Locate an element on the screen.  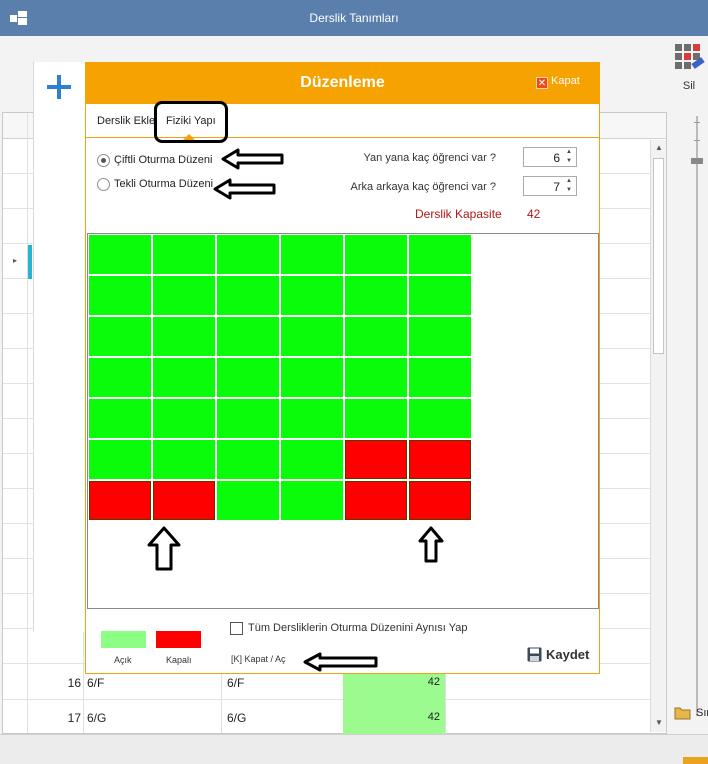
scroll-up-icon: ▲ is located at coordinates (659, 147).